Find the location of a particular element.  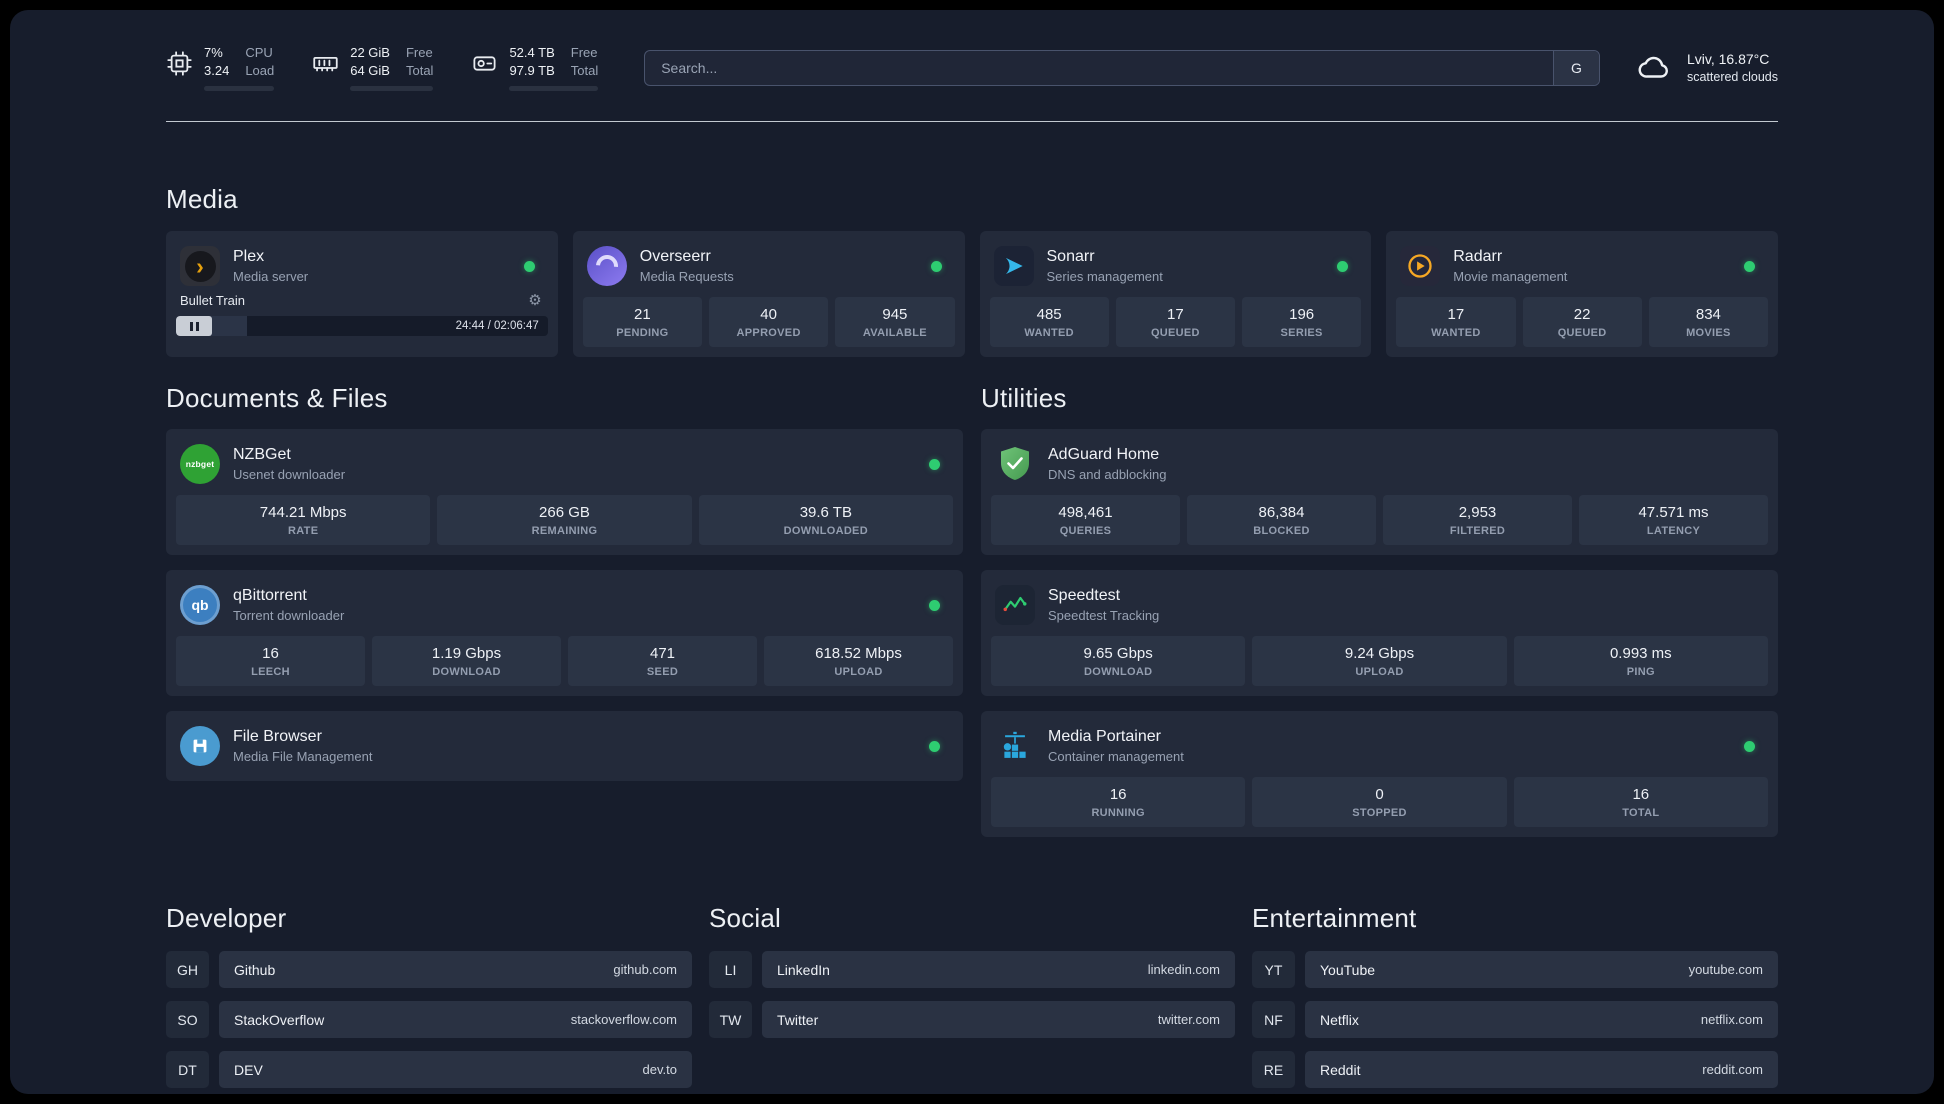

section-title-social: Social is located at coordinates (745, 918).